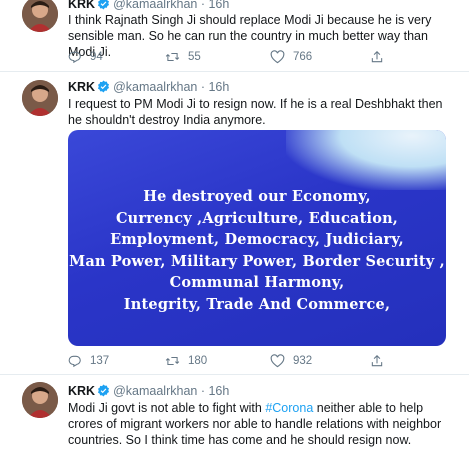 The height and width of the screenshot is (450, 469). Describe the element at coordinates (186, 361) in the screenshot. I see `retweet-button: 180` at that location.